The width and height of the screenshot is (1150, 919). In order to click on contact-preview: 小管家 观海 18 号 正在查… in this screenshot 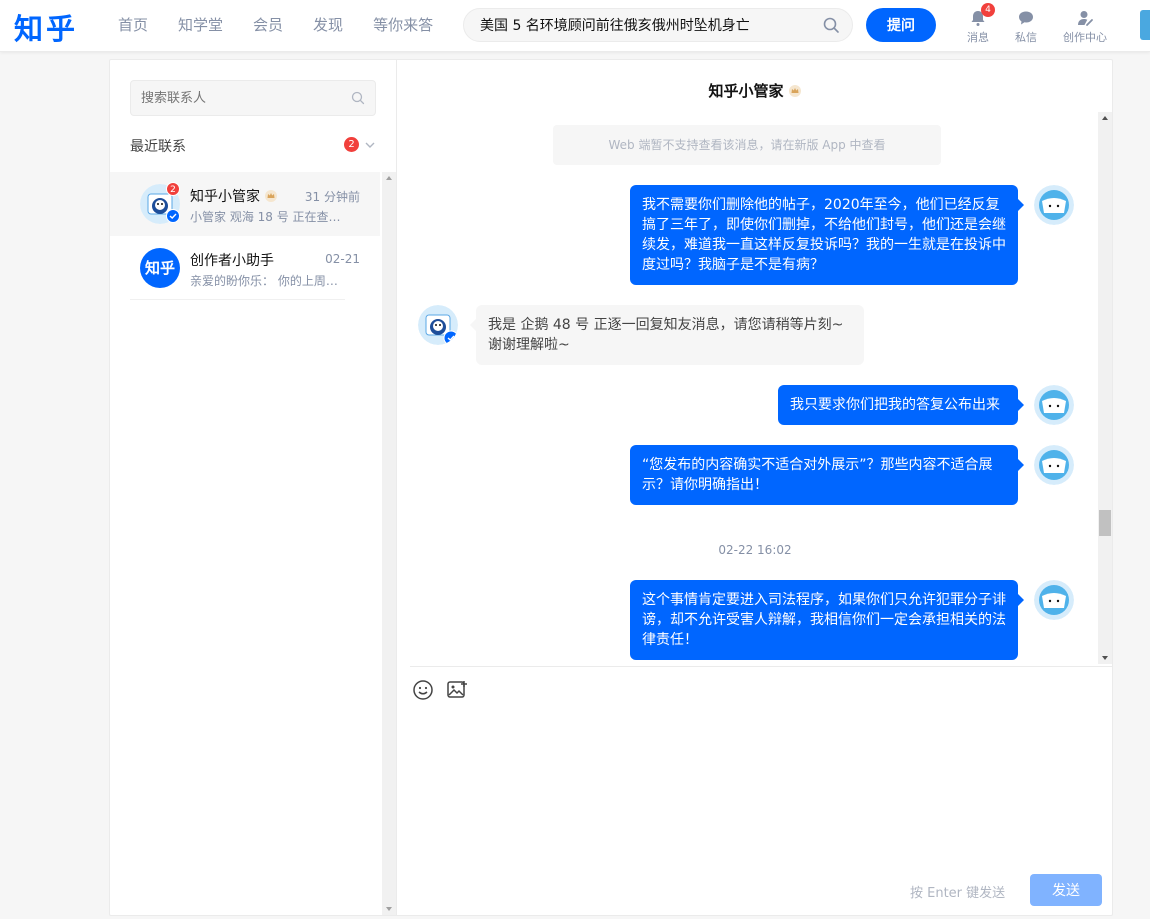, I will do `click(265, 217)`.